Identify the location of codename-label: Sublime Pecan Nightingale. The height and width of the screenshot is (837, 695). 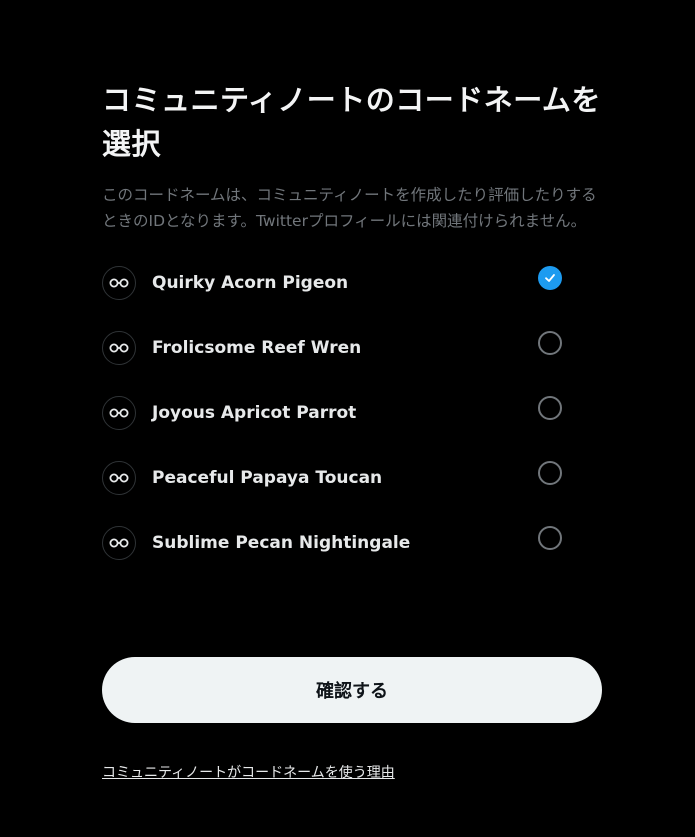
(281, 542).